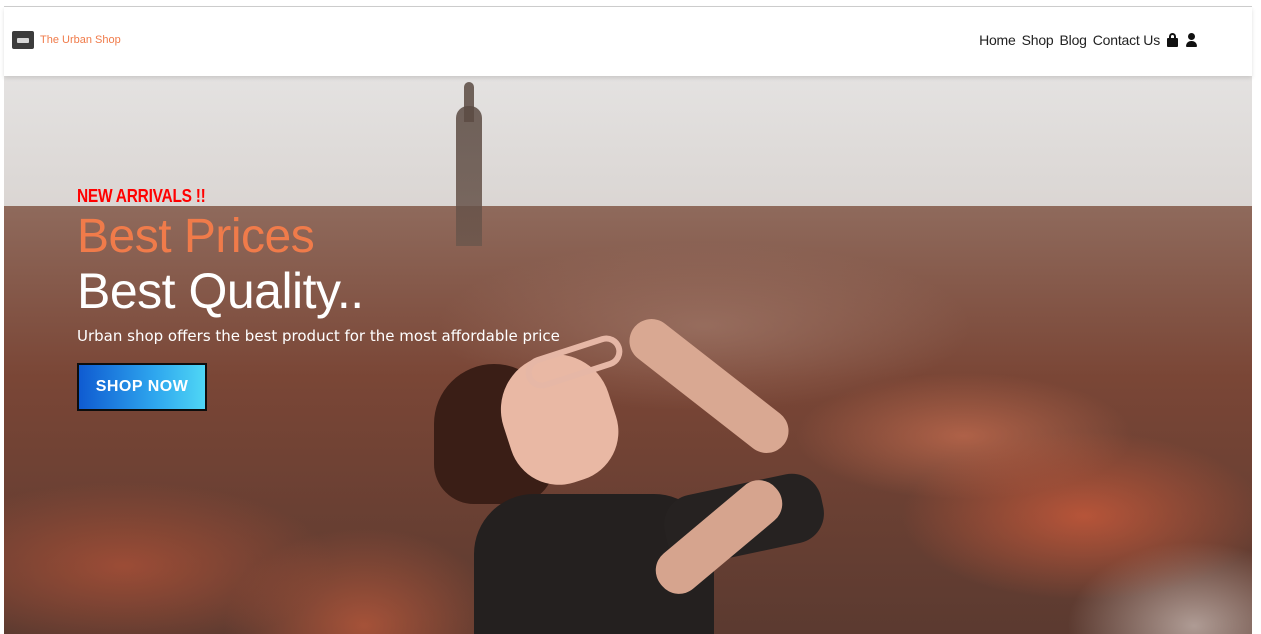 Image resolution: width=1261 pixels, height=634 pixels. I want to click on brand-name: The Urban Shop, so click(80, 40).